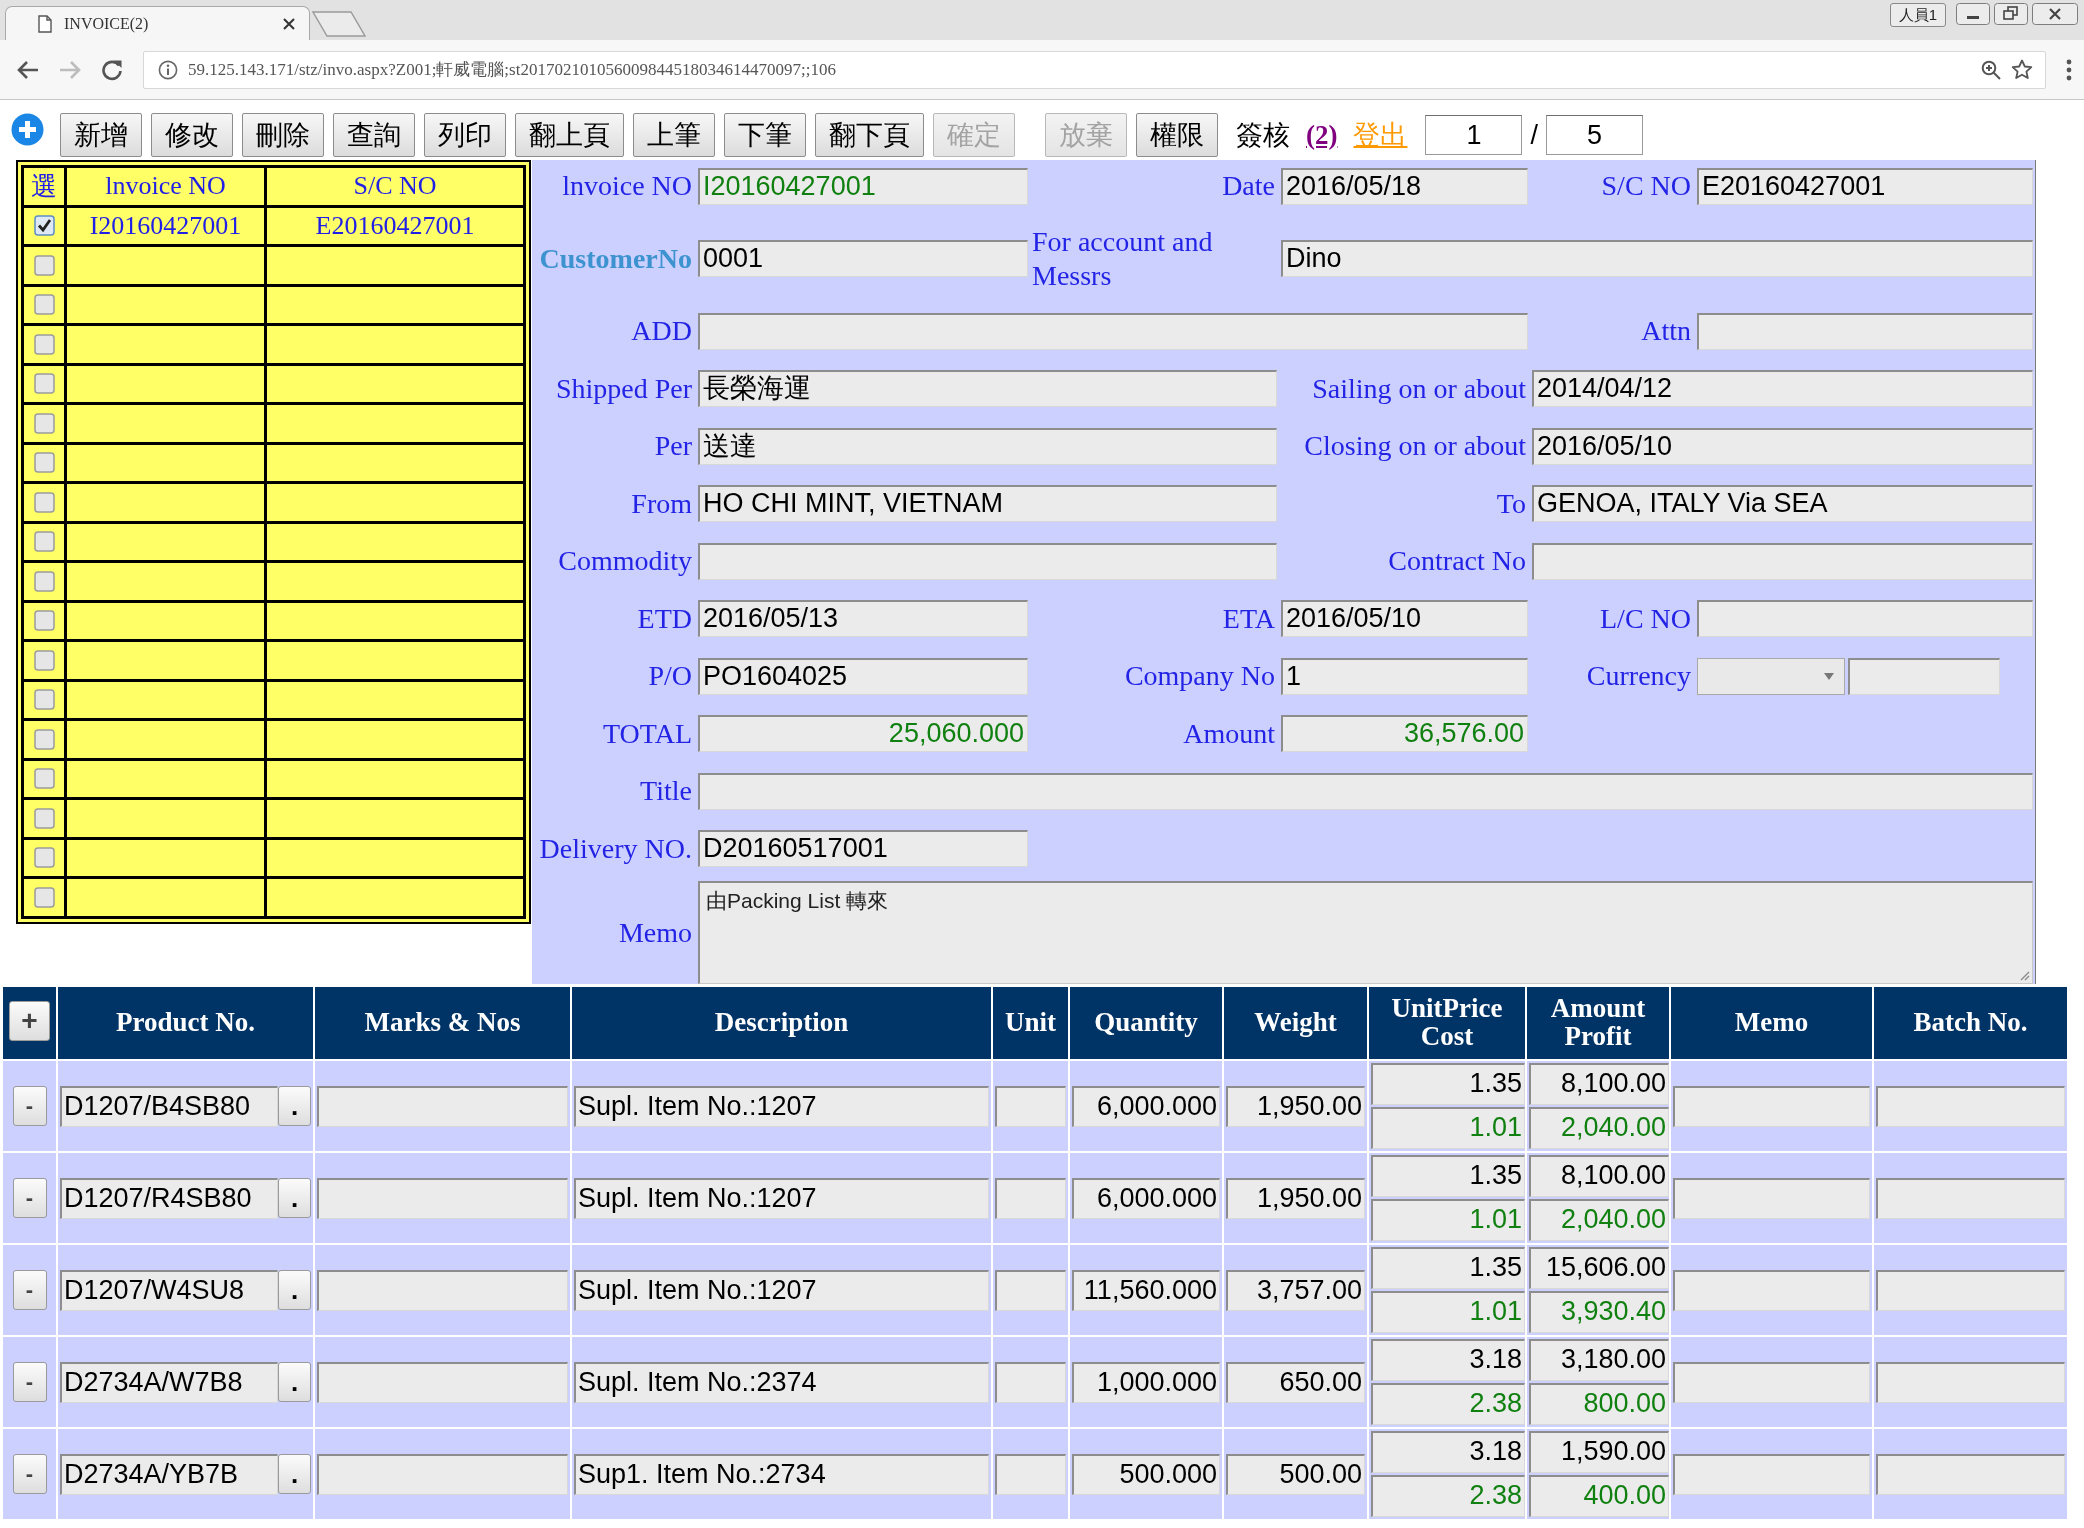 This screenshot has height=1528, width=2084. What do you see at coordinates (1295, 1290) in the screenshot?
I see `number-field: 3,757.00` at bounding box center [1295, 1290].